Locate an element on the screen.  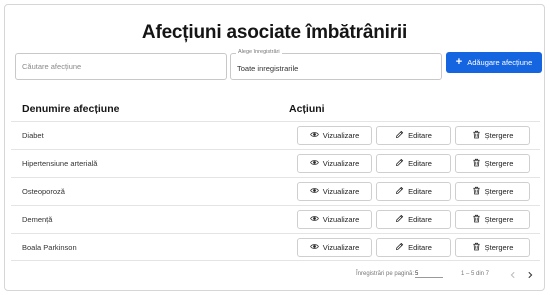
next-page-button is located at coordinates (530, 275).